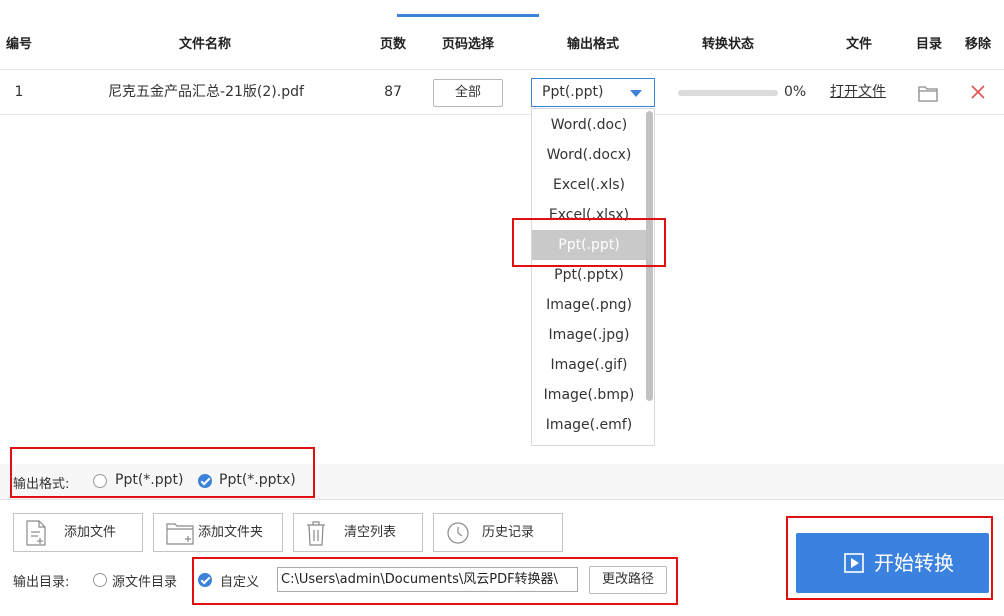  I want to click on header-output-format: 输出格式, so click(592, 44).